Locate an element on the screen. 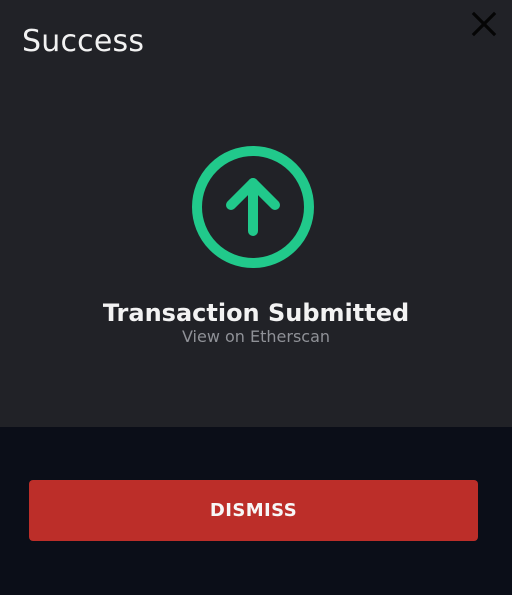  view-on-etherscan-link: View on Etherscan is located at coordinates (256, 337).